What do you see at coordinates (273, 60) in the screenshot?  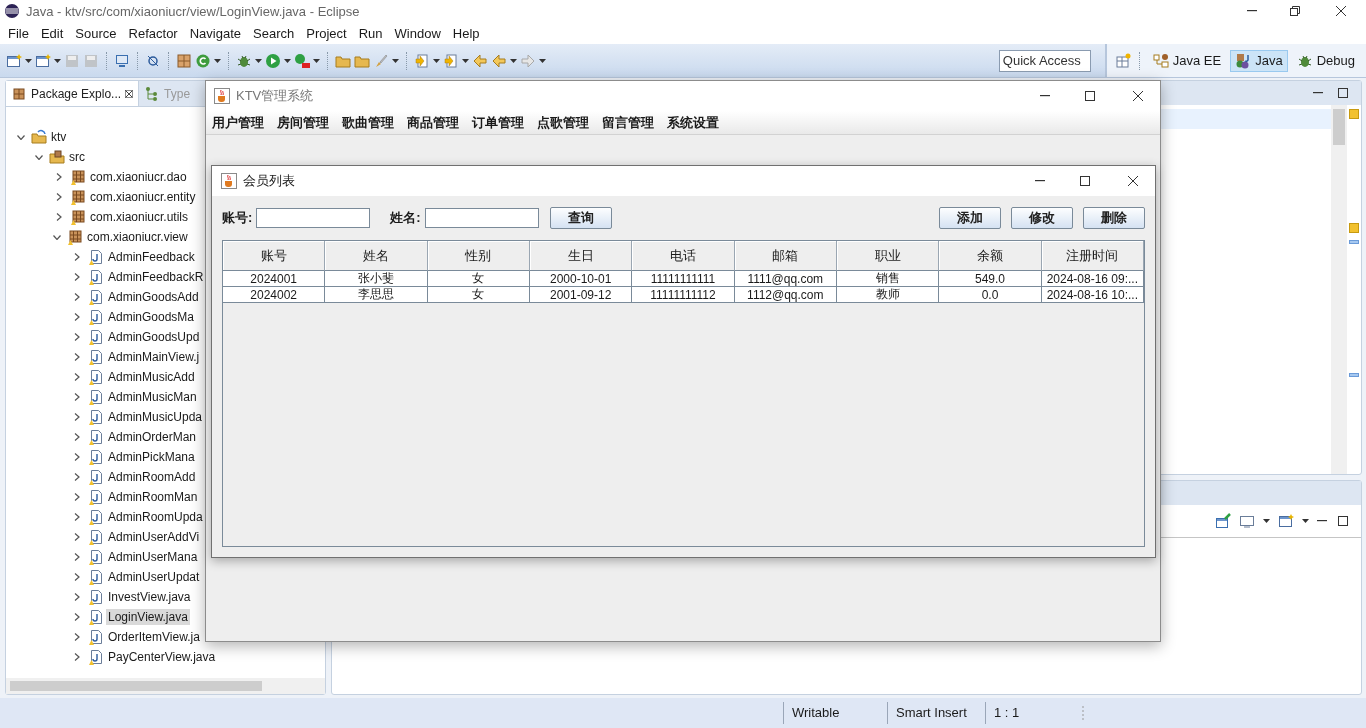 I see `run-icon` at bounding box center [273, 60].